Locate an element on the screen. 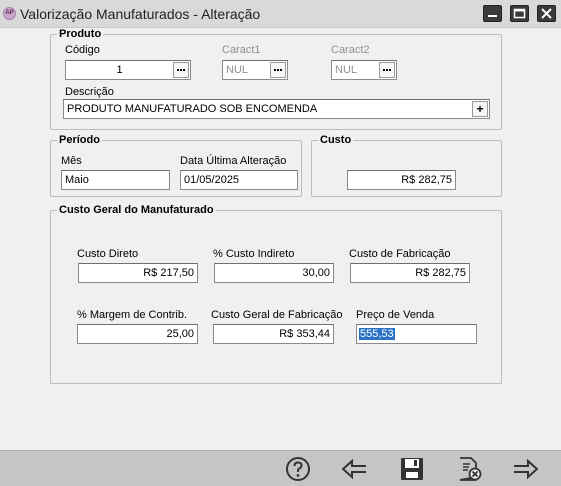 The height and width of the screenshot is (486, 561). data-alteracao-label: Data Última Alteração is located at coordinates (233, 161).